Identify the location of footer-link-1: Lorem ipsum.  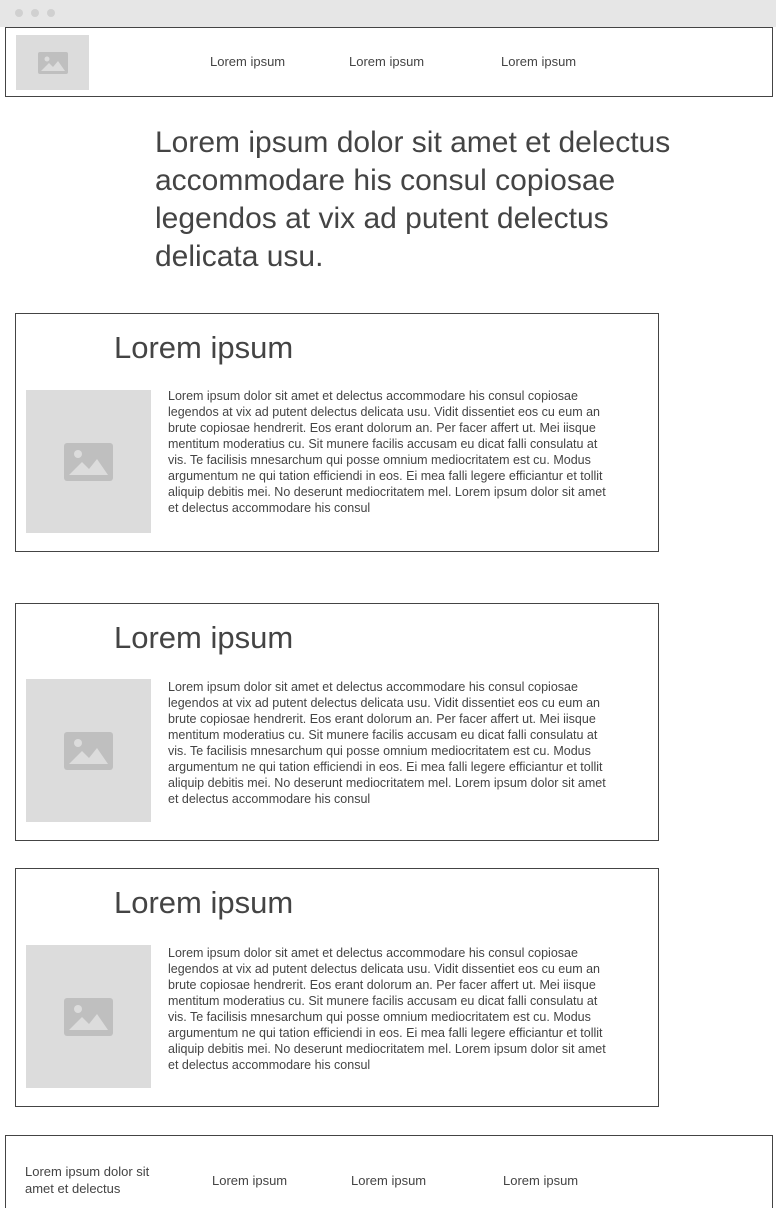
(249, 1180).